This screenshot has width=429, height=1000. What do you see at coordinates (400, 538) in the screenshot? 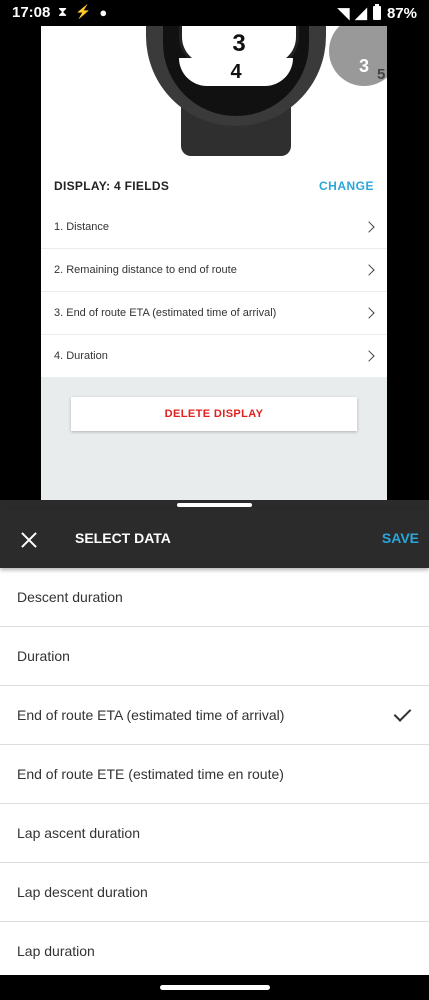
I see `save-button: SAVE` at bounding box center [400, 538].